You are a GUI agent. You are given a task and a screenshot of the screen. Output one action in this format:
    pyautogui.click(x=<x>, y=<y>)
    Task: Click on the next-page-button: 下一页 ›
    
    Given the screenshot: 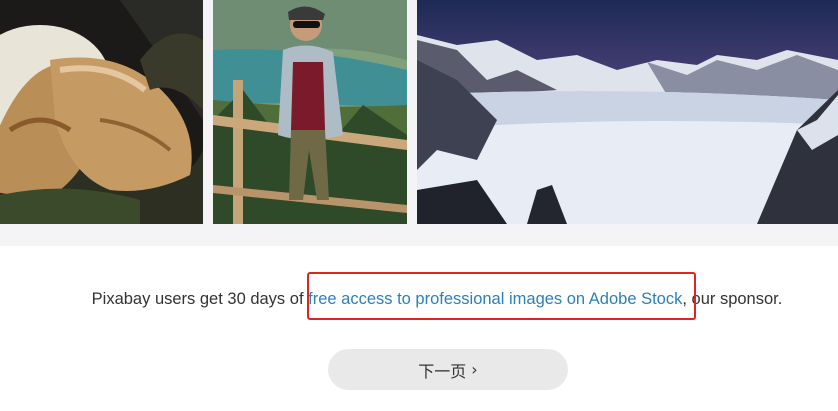 What is the action you would take?
    pyautogui.click(x=448, y=369)
    